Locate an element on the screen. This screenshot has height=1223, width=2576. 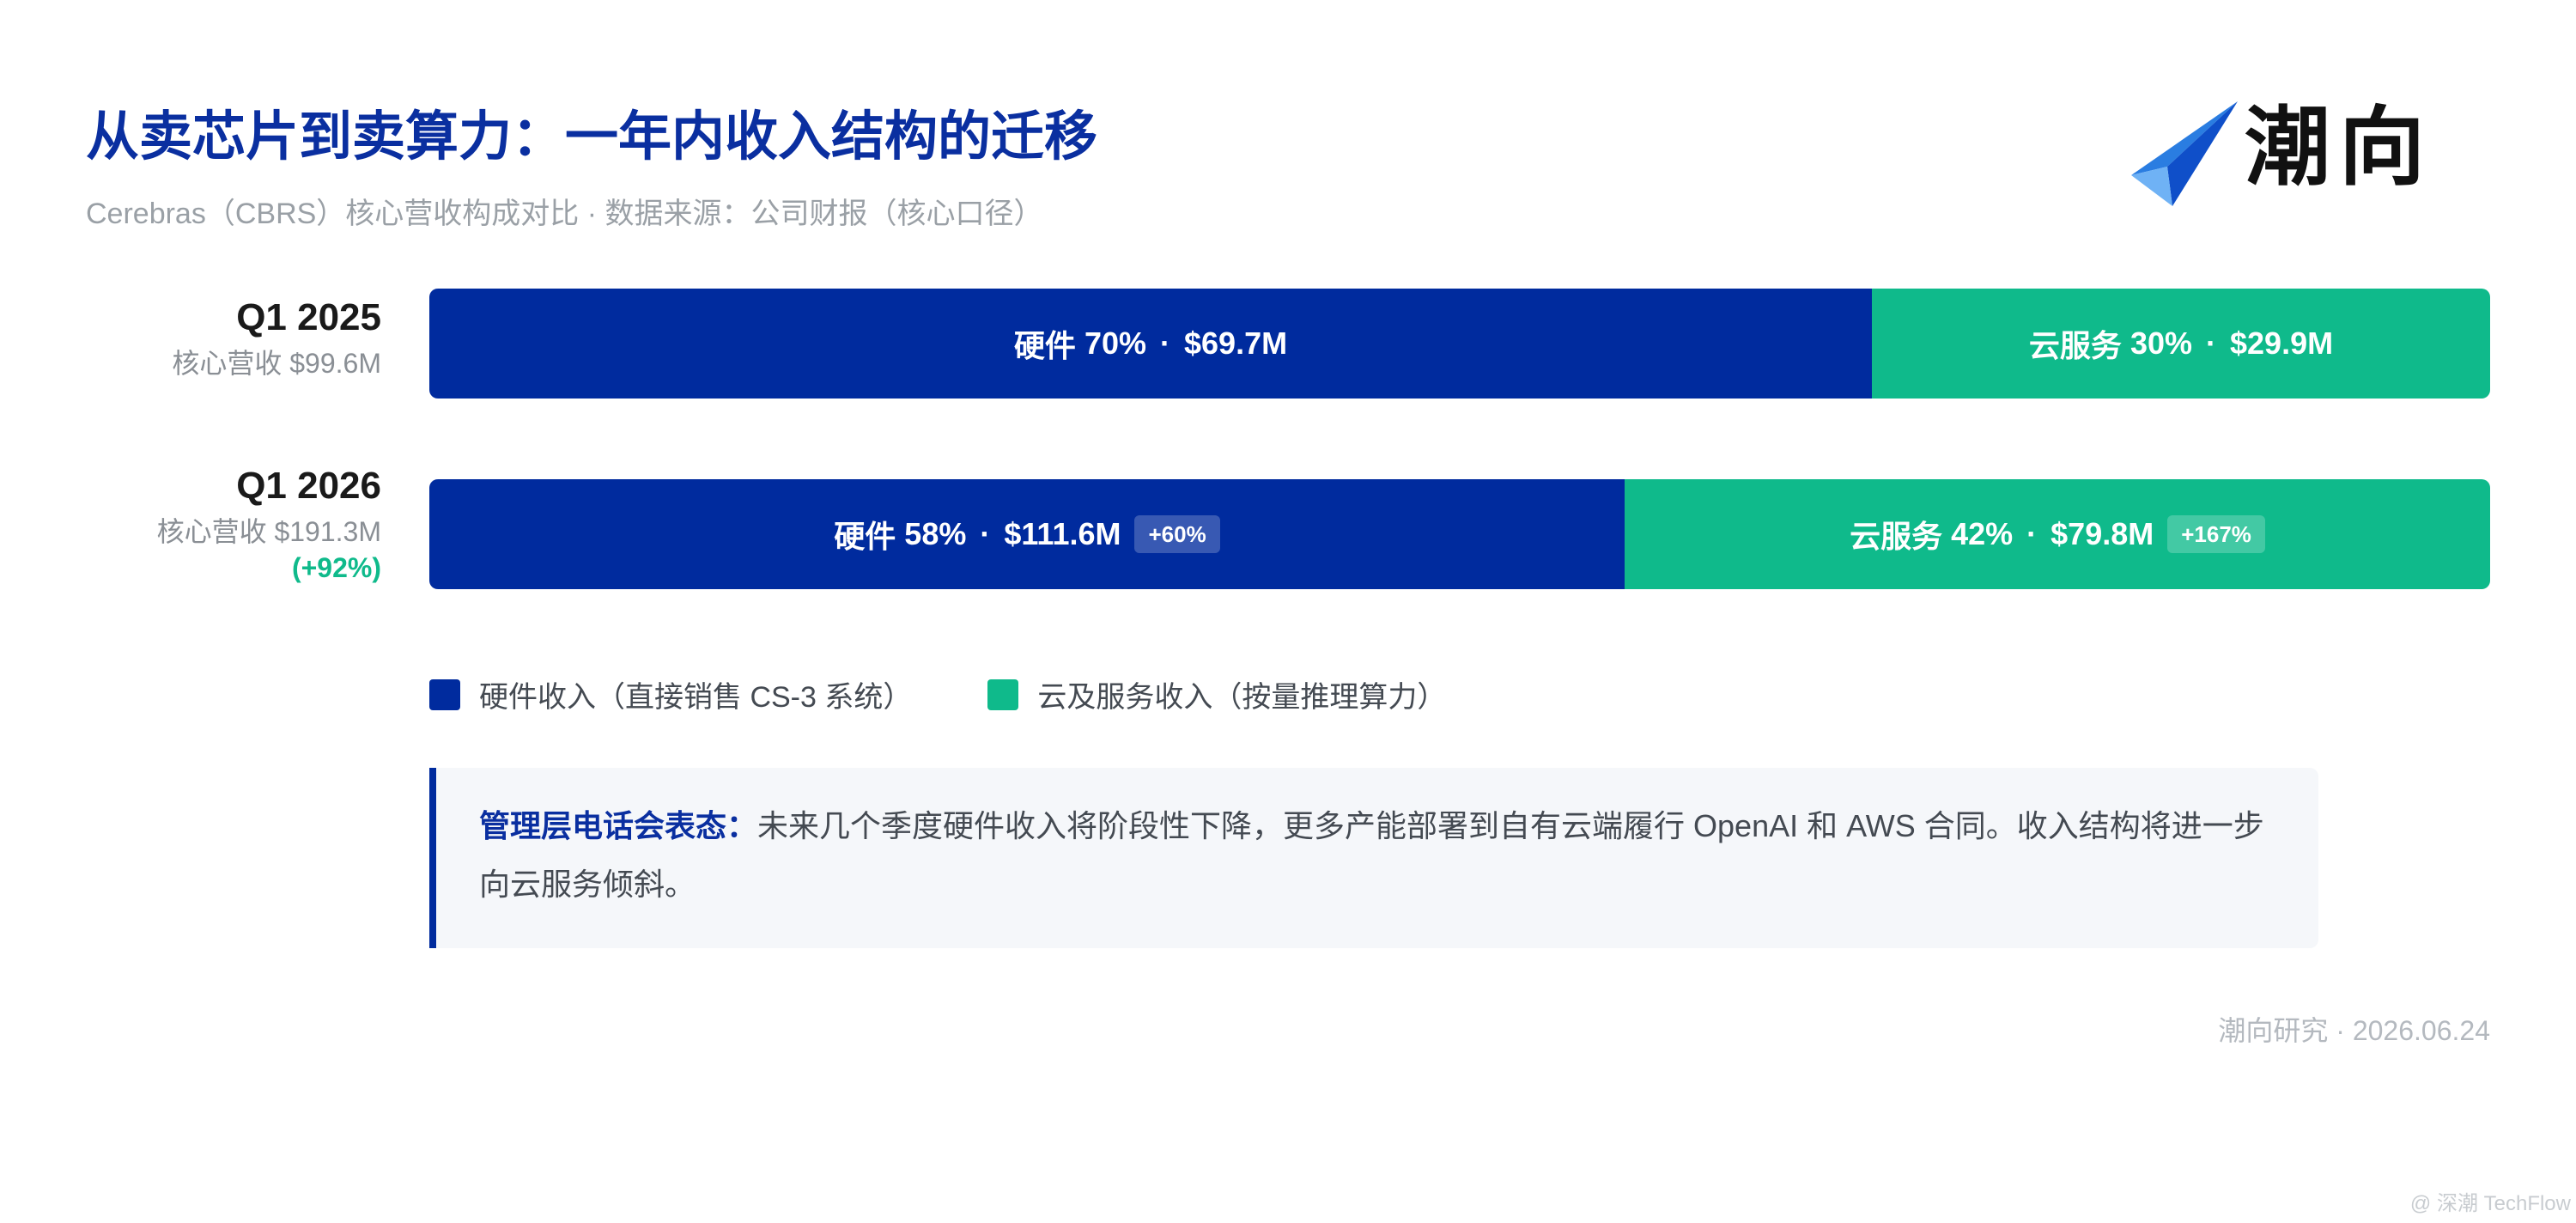
bar-segment-hardware: 硬件 58% · $111.6M +60% is located at coordinates (1027, 534).